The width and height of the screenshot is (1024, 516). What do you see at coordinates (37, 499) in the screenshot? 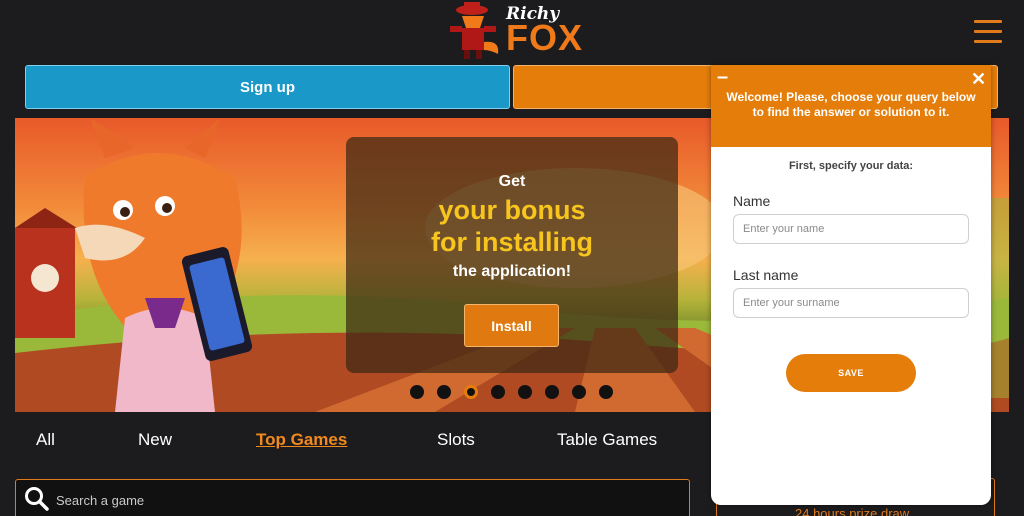
I see `search-icon` at bounding box center [37, 499].